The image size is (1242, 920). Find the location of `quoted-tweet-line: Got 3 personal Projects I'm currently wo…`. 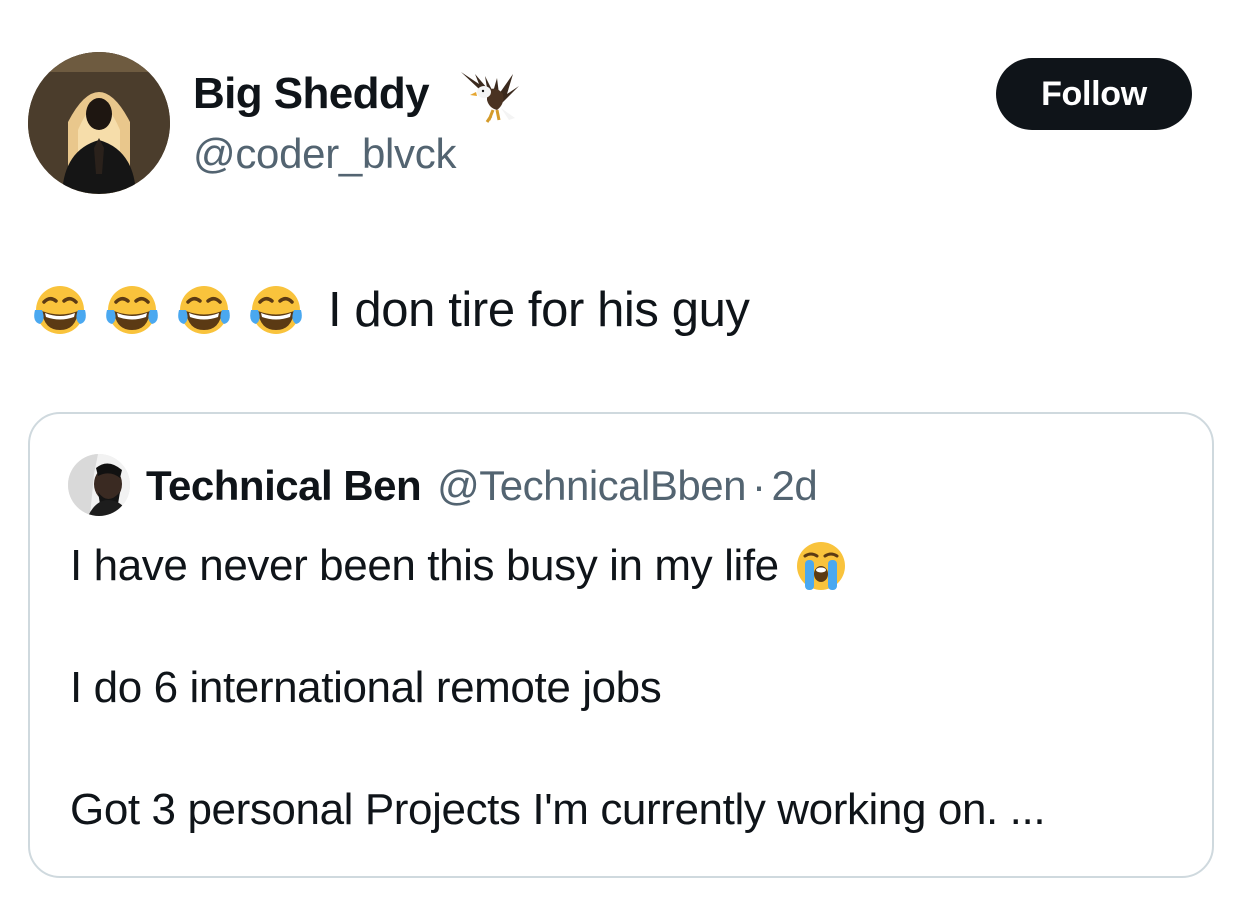

quoted-tweet-line: Got 3 personal Projects I'm currently wo… is located at coordinates (558, 809).